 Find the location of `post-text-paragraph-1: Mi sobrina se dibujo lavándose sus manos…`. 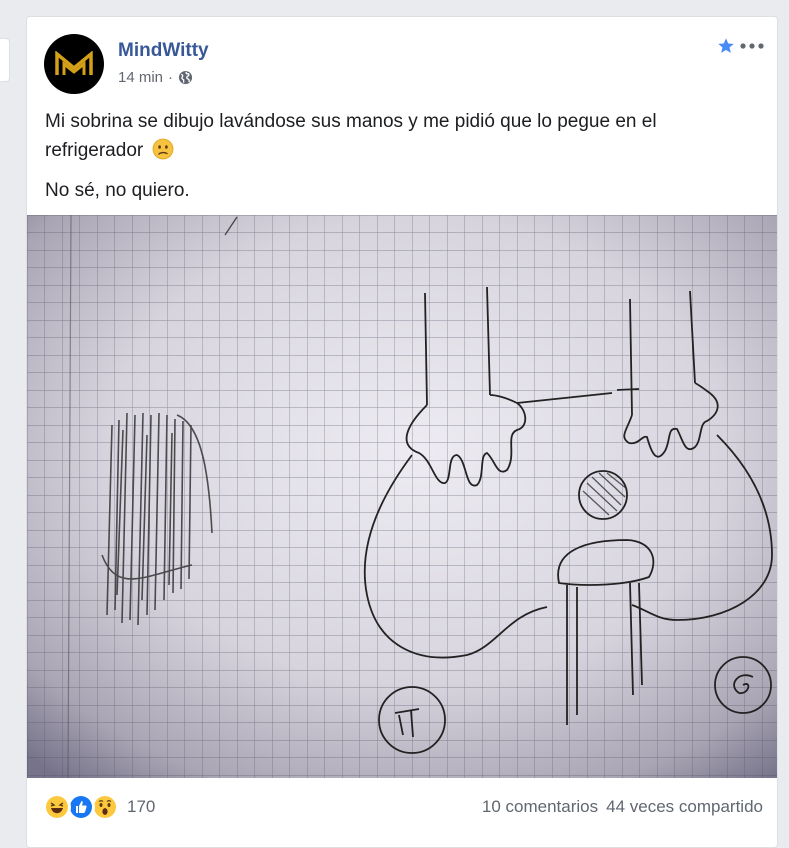

post-text-paragraph-1: Mi sobrina se dibujo lavándose sus manos… is located at coordinates (395, 136).